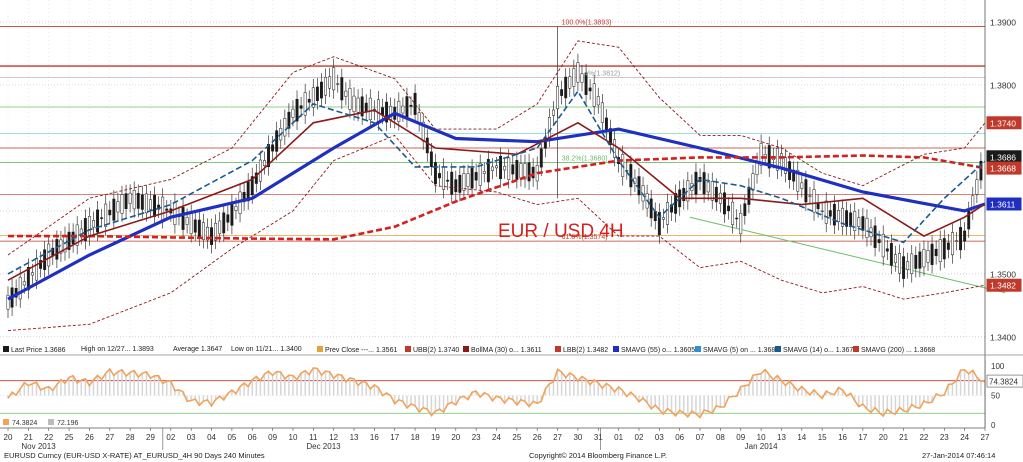  Describe the element at coordinates (561, 231) in the screenshot. I see `chart-title: EUR / USD 4H` at that location.